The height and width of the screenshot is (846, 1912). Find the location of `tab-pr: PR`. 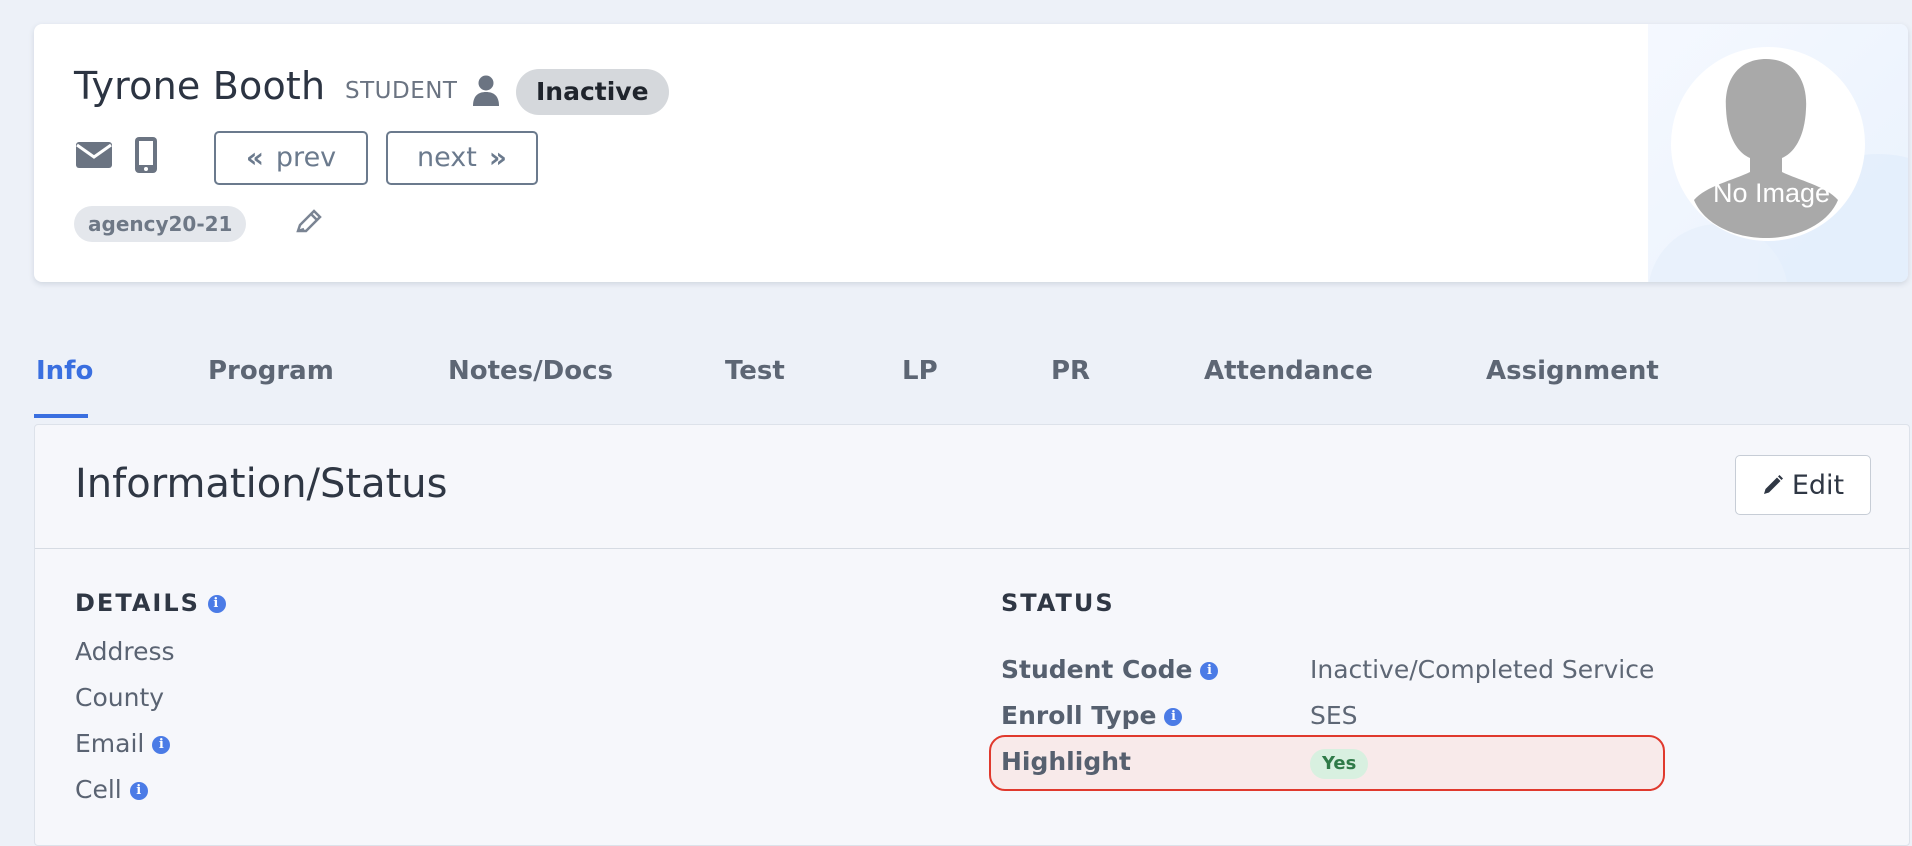

tab-pr: PR is located at coordinates (1070, 371).